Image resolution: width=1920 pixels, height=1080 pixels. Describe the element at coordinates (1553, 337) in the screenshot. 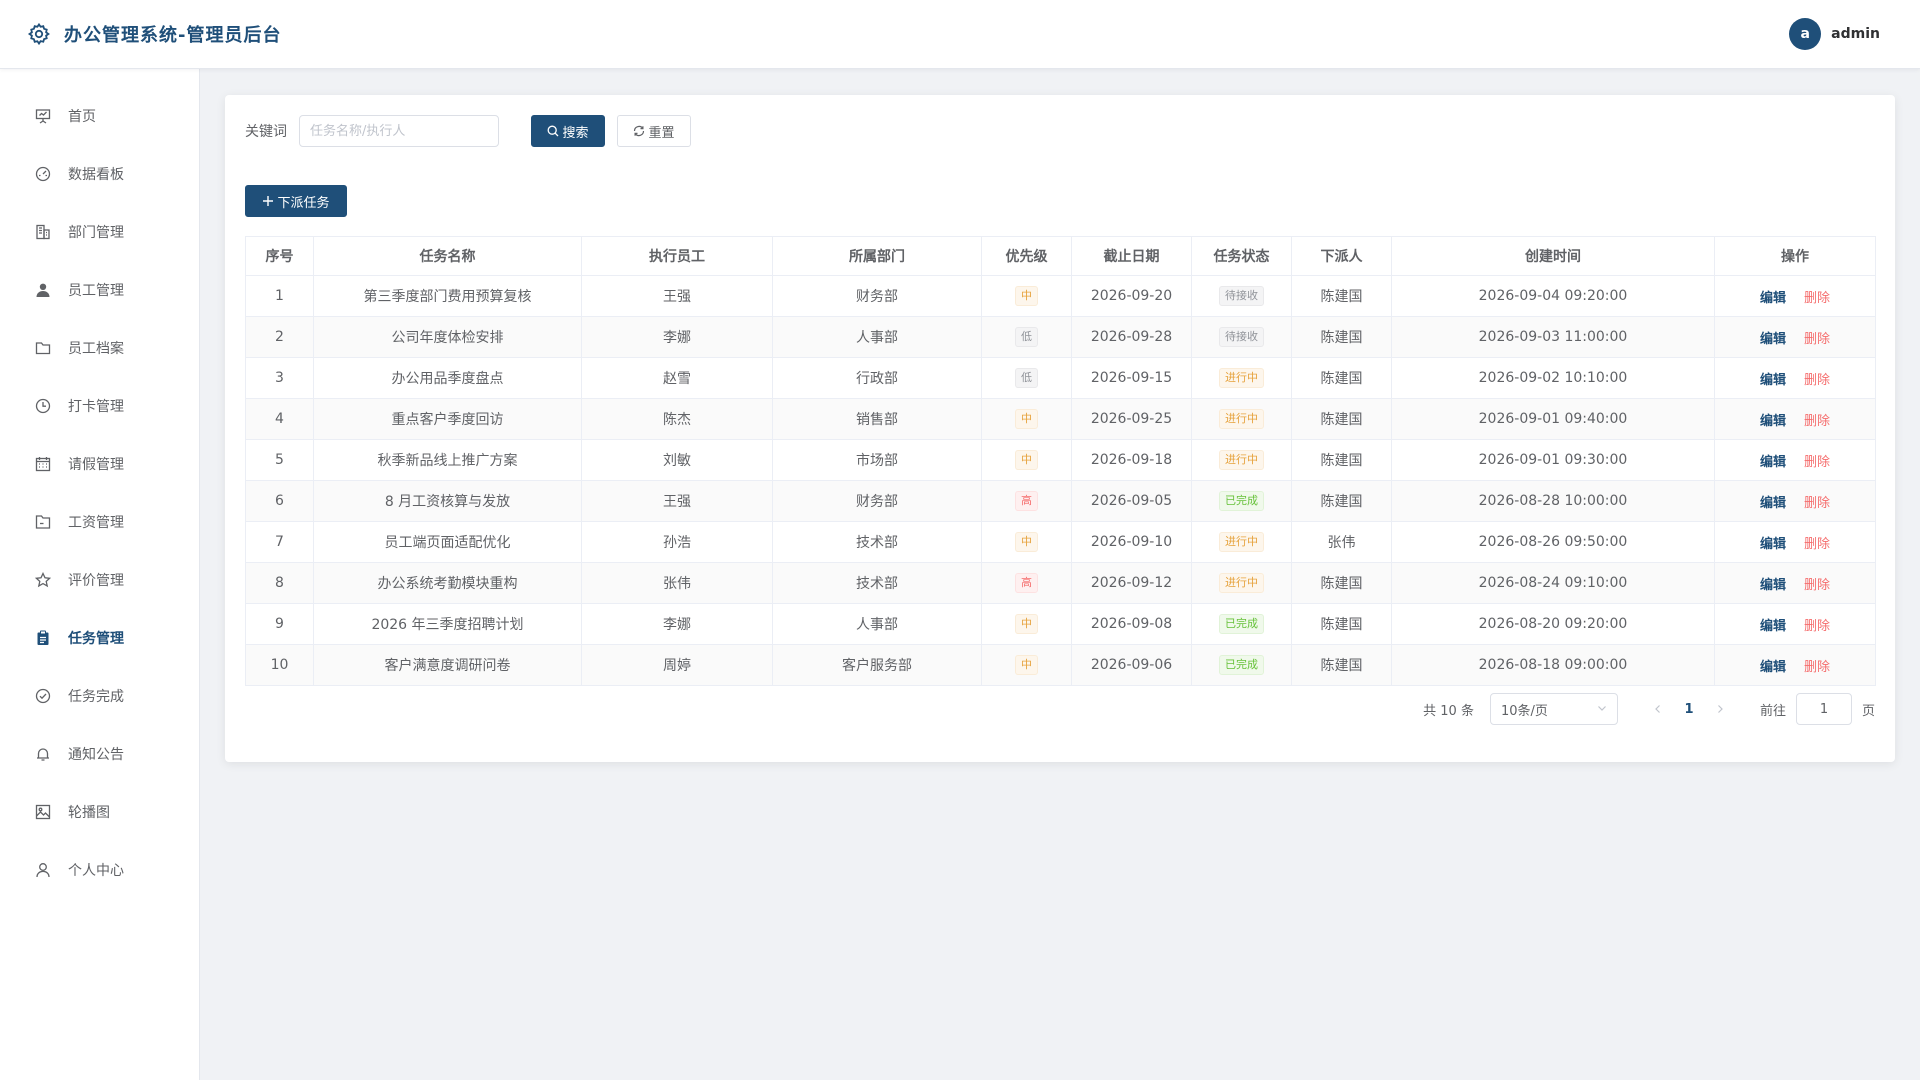

I see `cell-created-time: 2026-09-03 11:00:00` at that location.